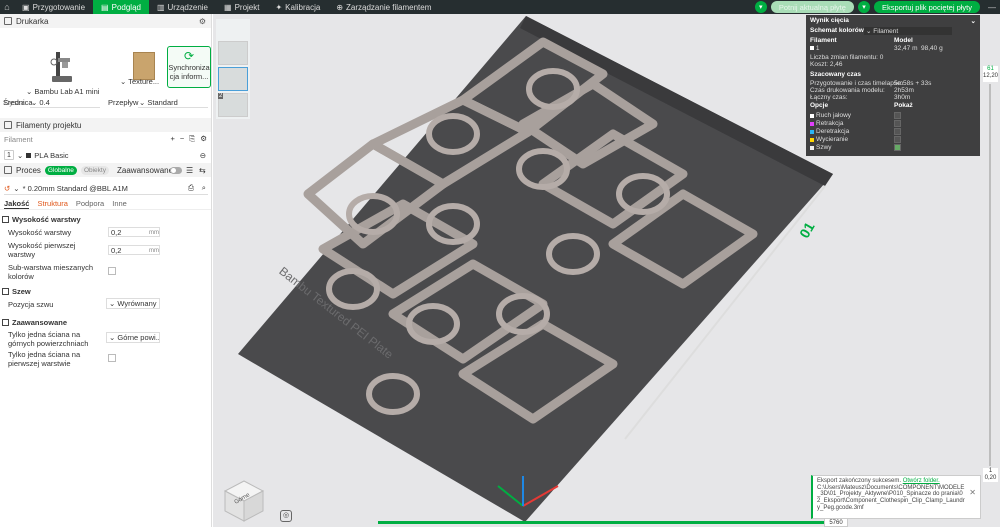 This screenshot has width=1000, height=527. Describe the element at coordinates (903, 40) in the screenshot. I see `col-model: Model` at that location.